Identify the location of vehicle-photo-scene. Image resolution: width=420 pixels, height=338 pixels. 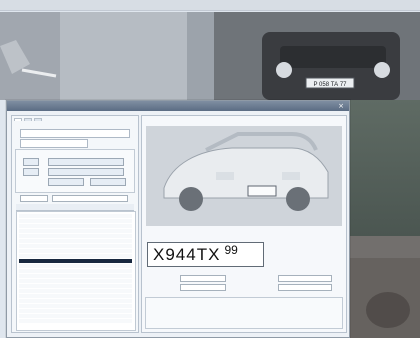
(244, 176).